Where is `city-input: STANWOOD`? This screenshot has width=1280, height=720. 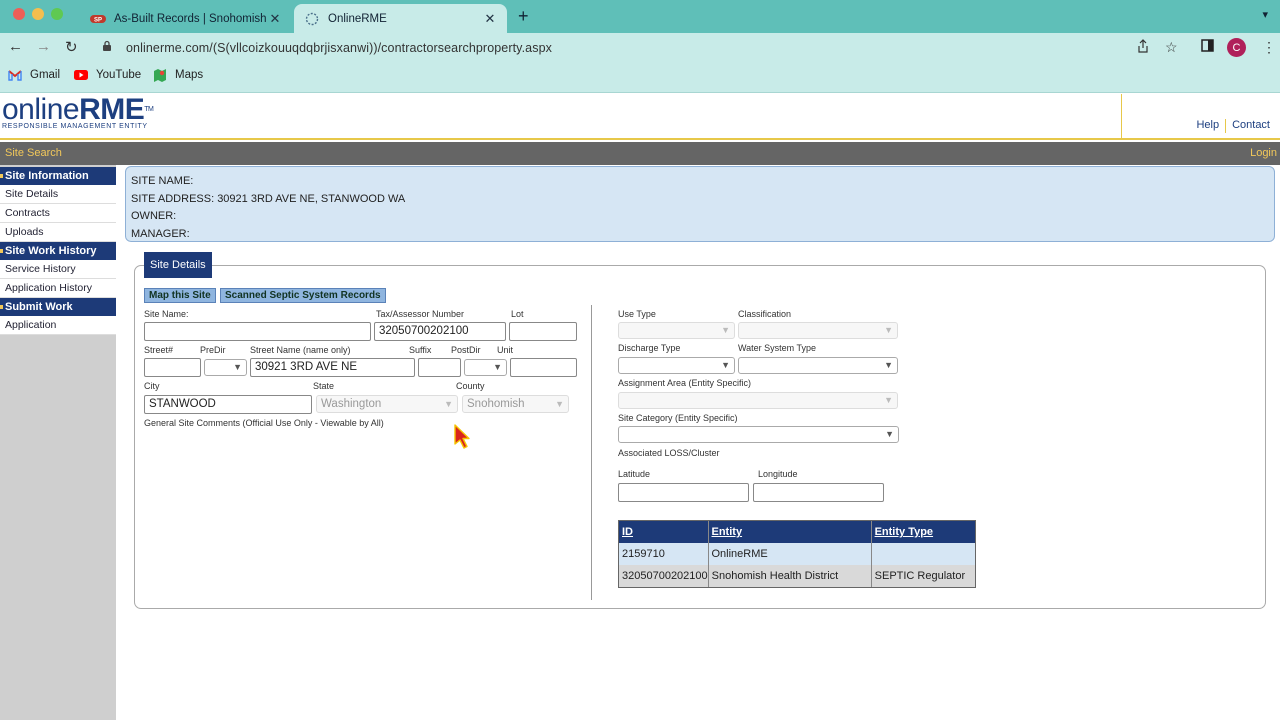
city-input: STANWOOD is located at coordinates (228, 404).